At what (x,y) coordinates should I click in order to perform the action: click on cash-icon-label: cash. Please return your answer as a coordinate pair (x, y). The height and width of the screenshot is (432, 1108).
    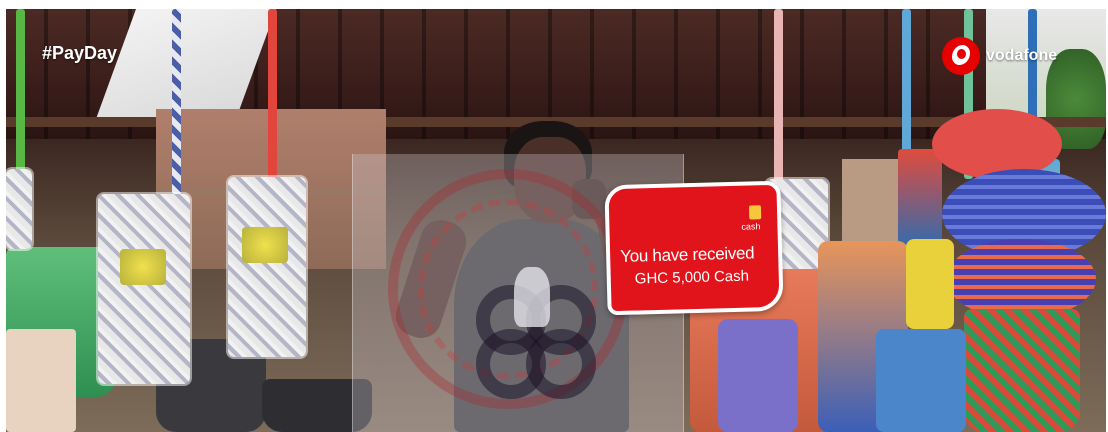
    Looking at the image, I should click on (751, 226).